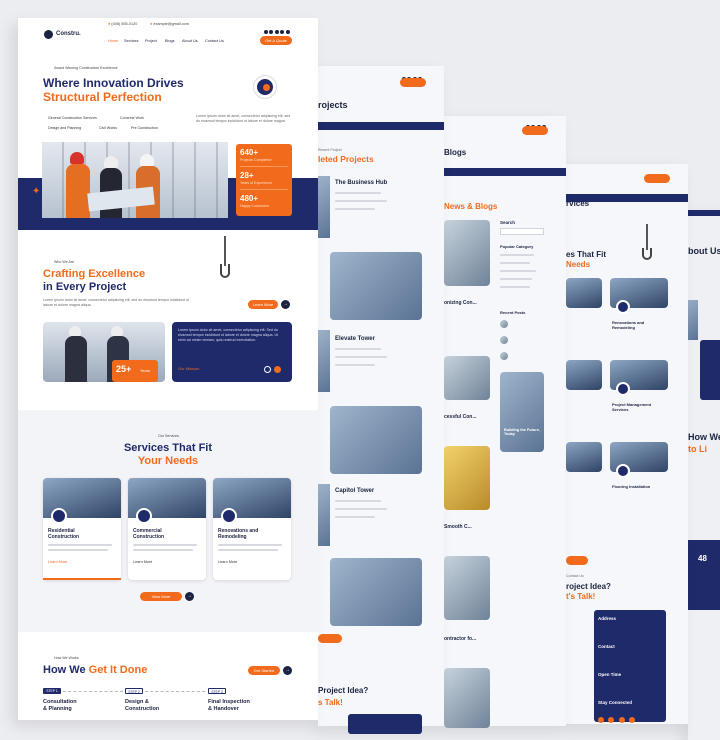  Describe the element at coordinates (467, 478) in the screenshot. I see `hardhat-image` at that location.